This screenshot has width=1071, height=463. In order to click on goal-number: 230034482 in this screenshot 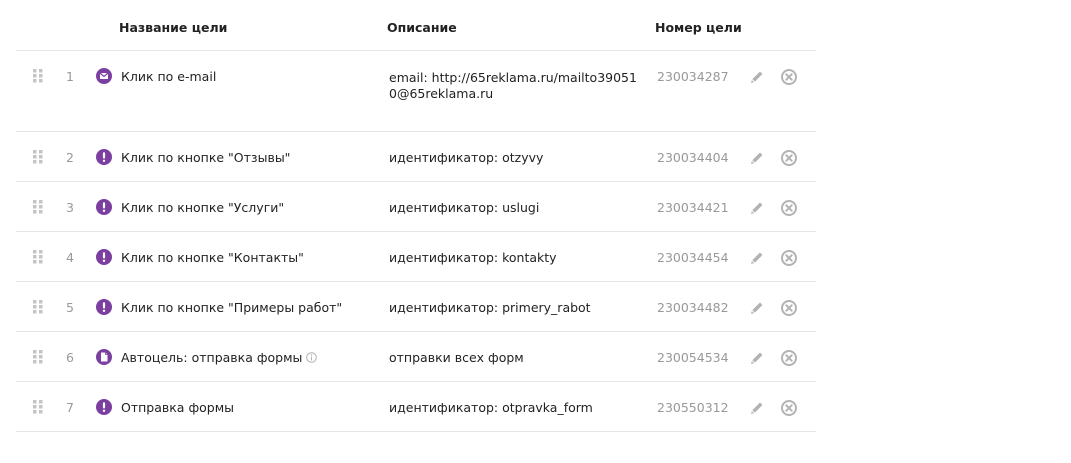, I will do `click(693, 307)`.